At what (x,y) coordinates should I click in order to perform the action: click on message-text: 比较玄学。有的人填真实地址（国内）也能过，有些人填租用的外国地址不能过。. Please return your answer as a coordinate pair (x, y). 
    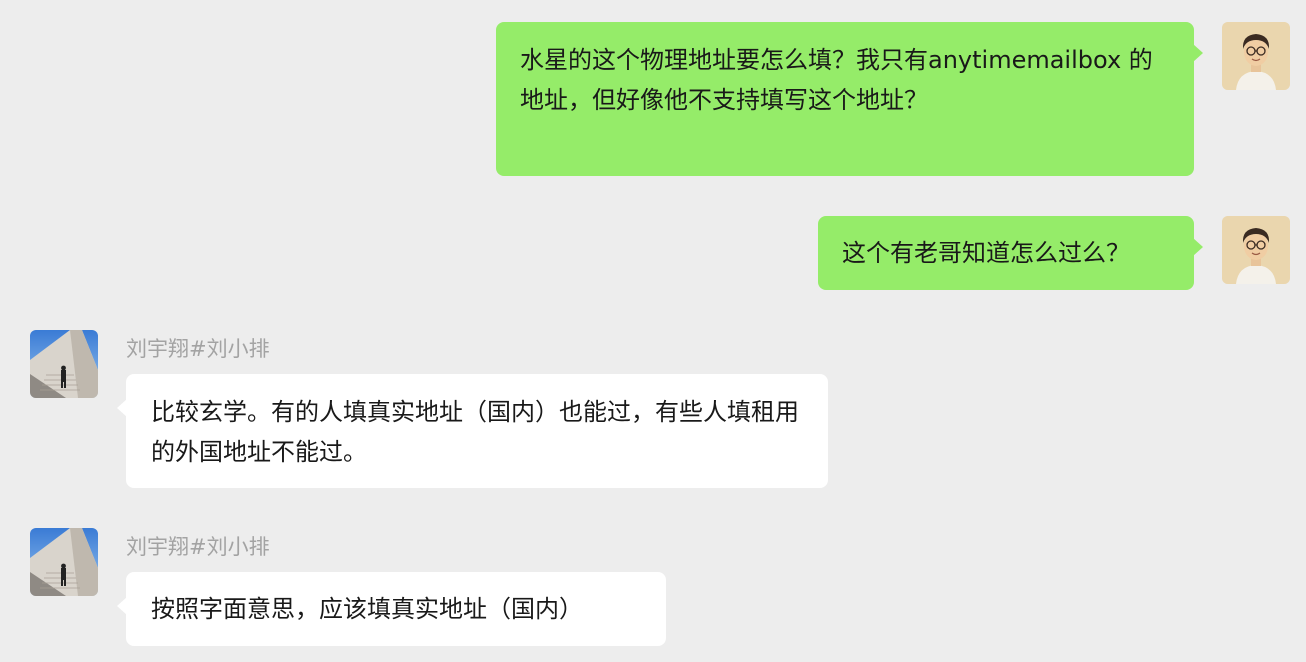
    Looking at the image, I should click on (475, 432).